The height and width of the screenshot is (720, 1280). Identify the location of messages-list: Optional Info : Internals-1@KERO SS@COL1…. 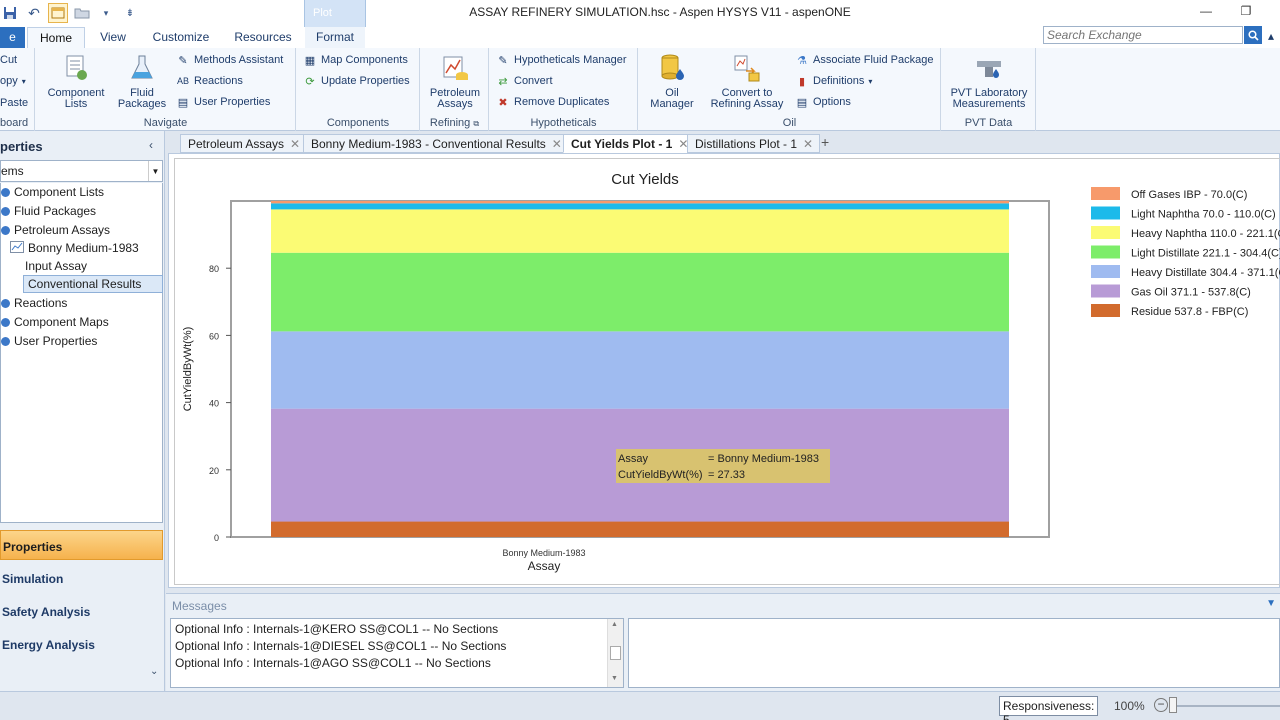
(397, 653).